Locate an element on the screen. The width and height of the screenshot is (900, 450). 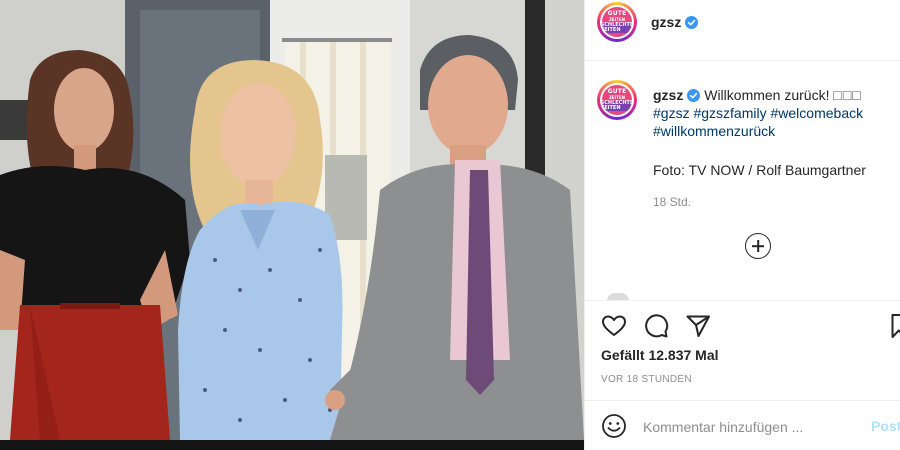
plus-circle-icon is located at coordinates (758, 246).